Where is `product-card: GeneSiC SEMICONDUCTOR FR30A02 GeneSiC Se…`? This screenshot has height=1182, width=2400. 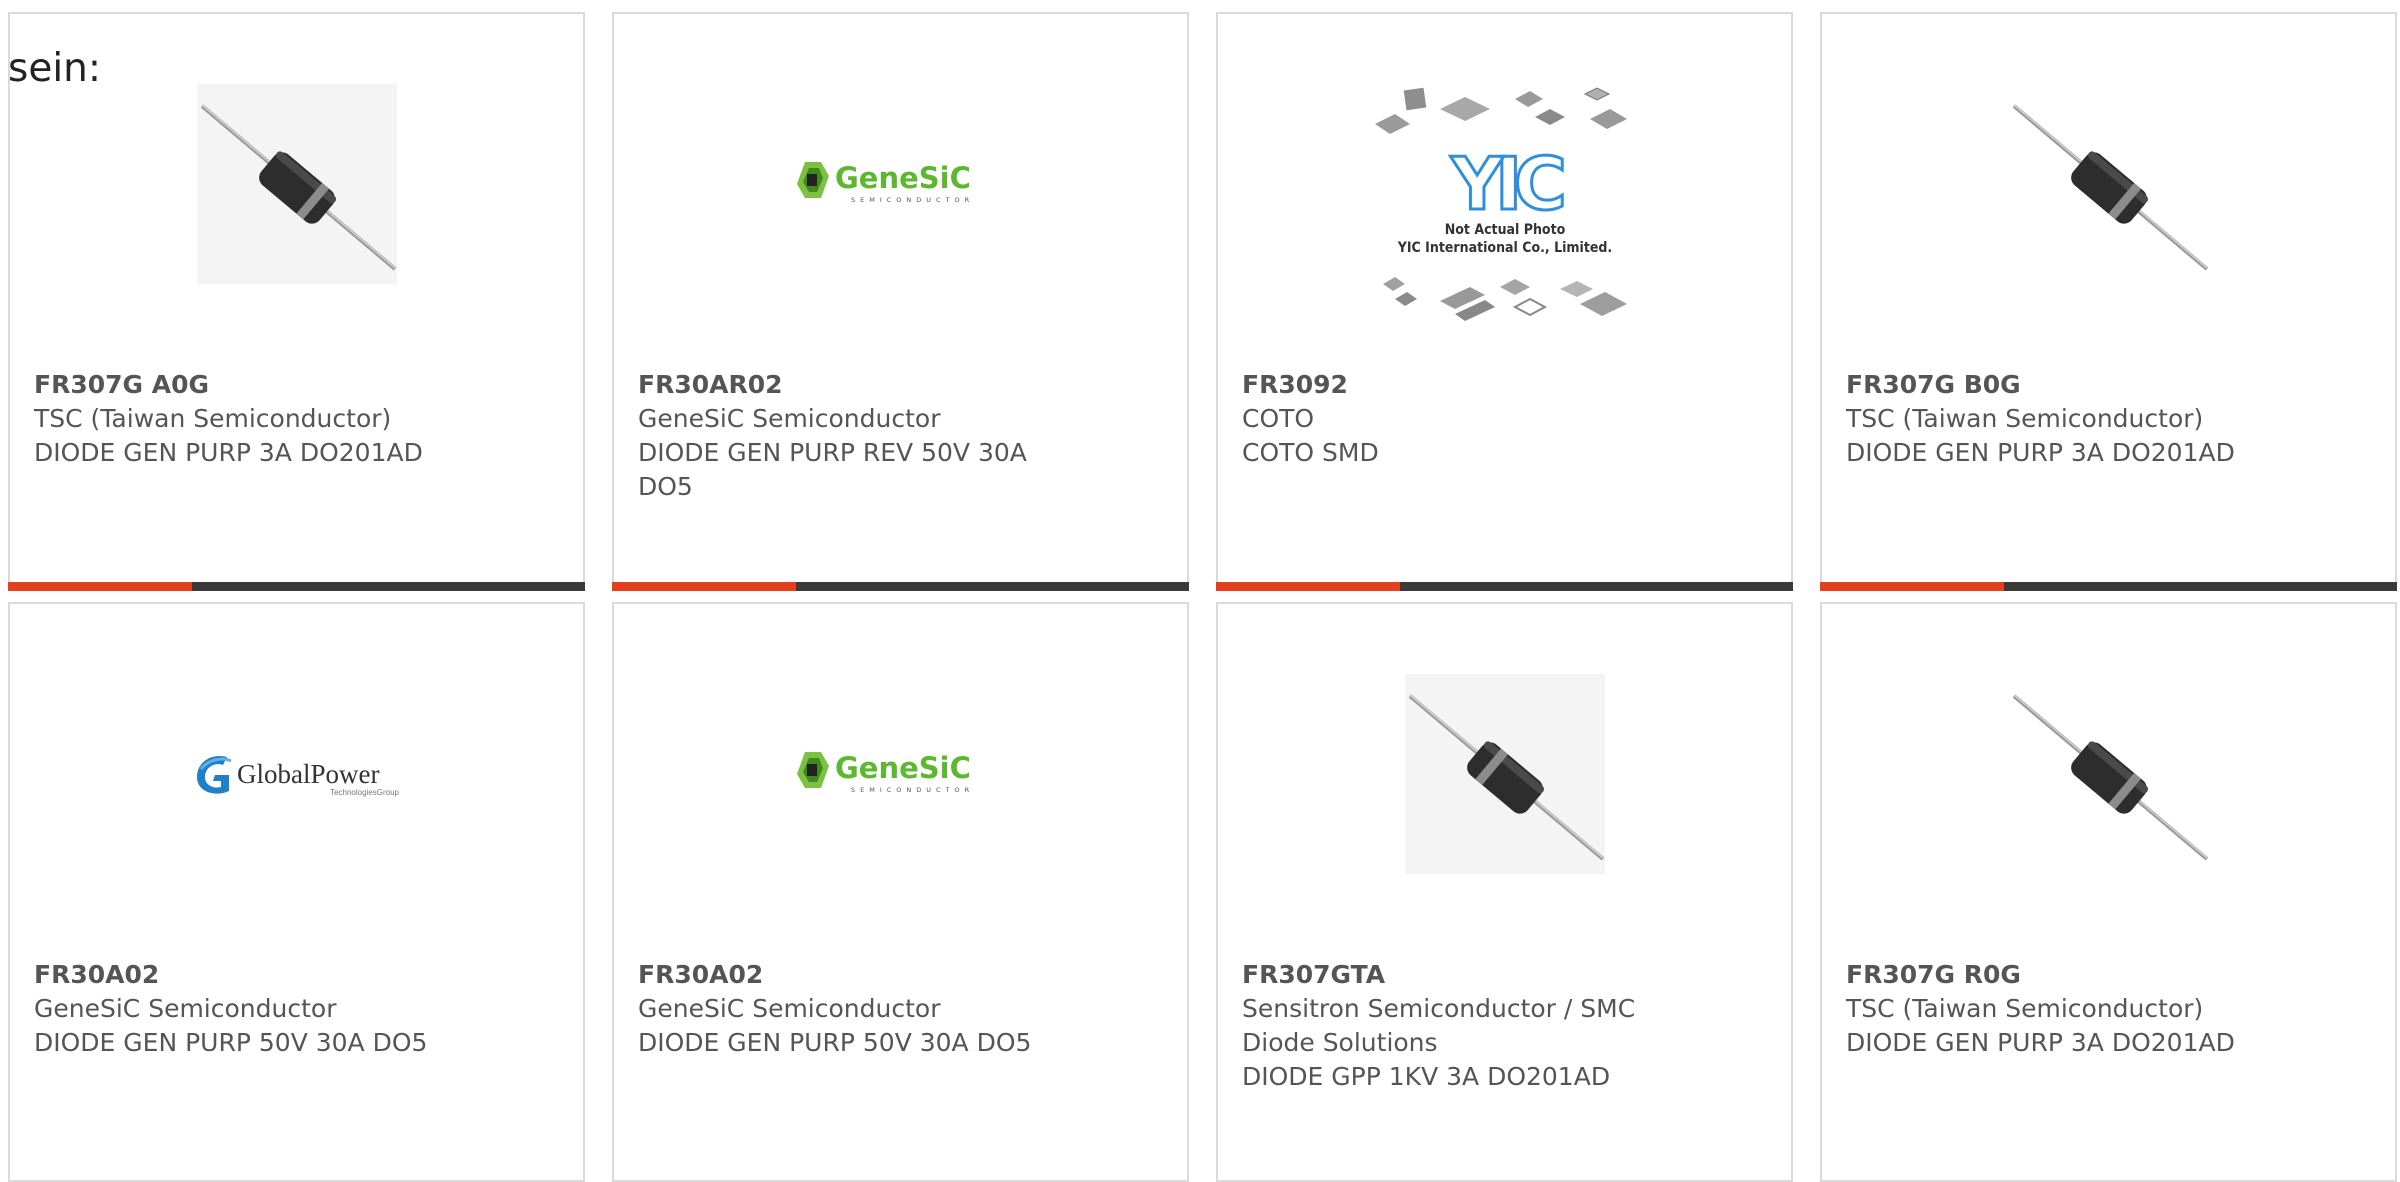
product-card: GeneSiC SEMICONDUCTOR FR30A02 GeneSiC Se… is located at coordinates (900, 892).